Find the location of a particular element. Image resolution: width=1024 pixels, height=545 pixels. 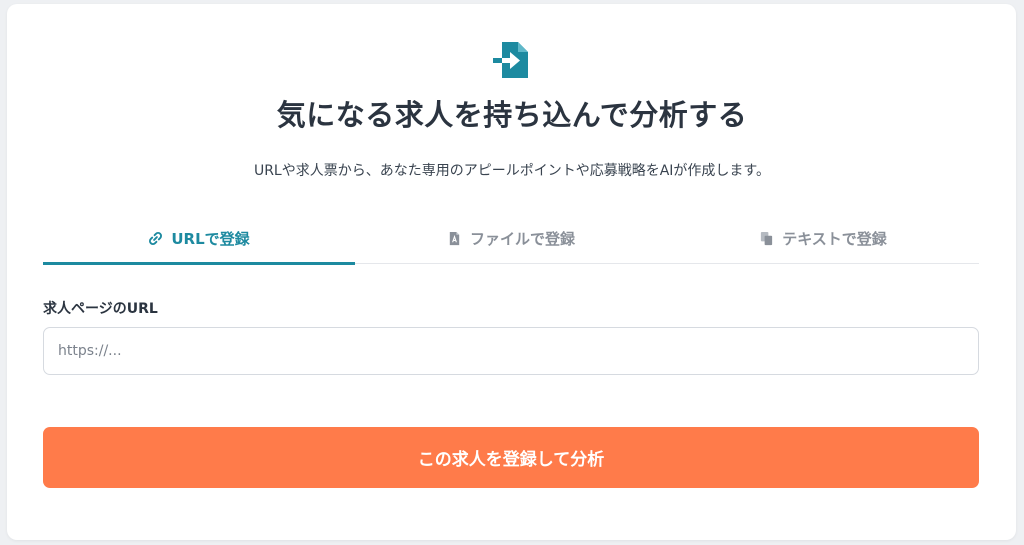

file-pdf-icon is located at coordinates (454, 238).